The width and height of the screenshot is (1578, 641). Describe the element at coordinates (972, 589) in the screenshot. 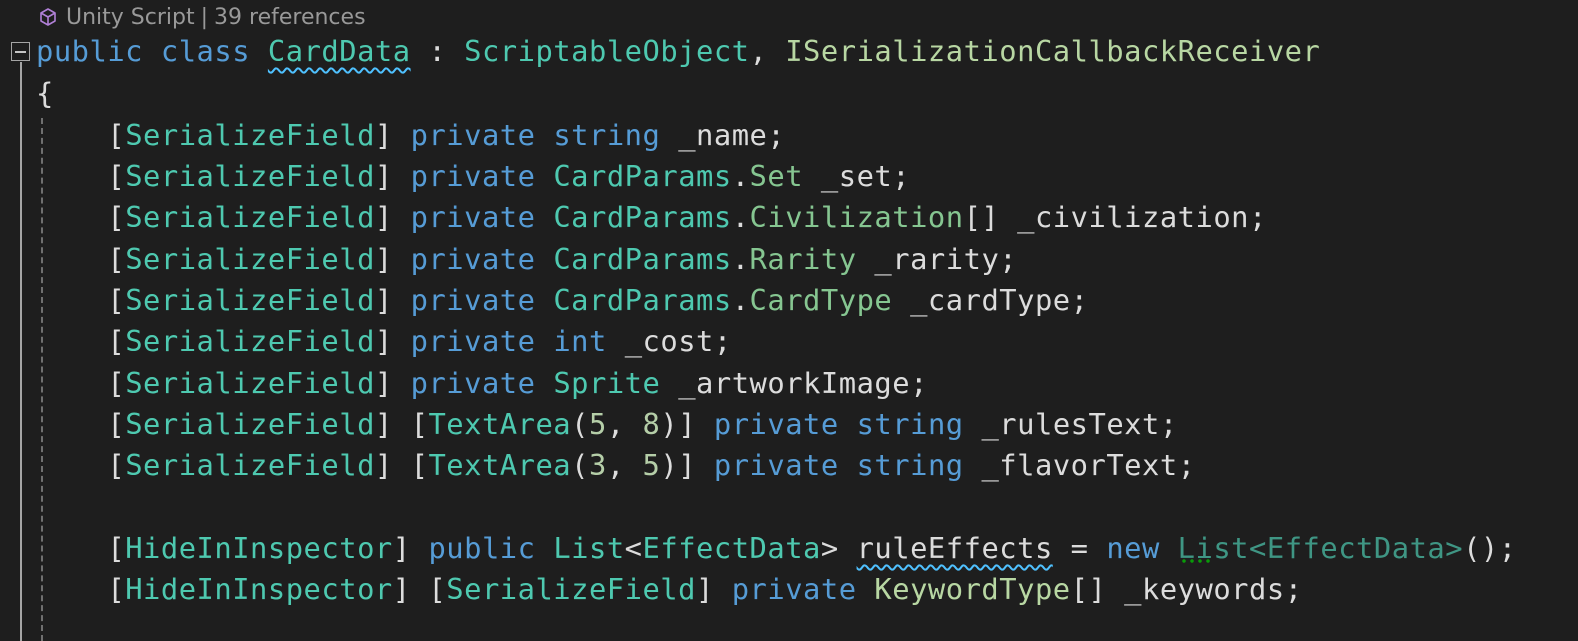

I see `field-type: KeywordType` at that location.